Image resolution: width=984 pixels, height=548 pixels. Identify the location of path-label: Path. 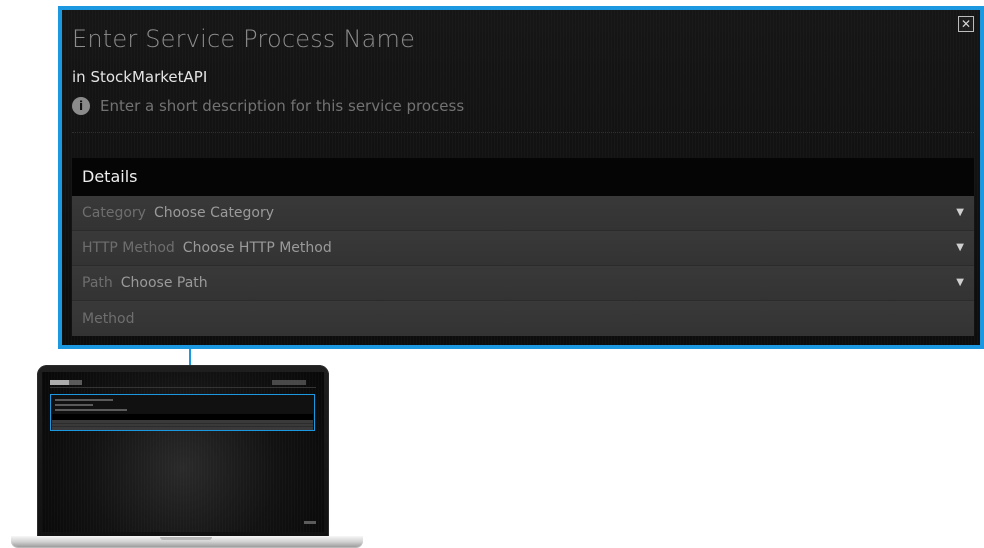
(97, 283).